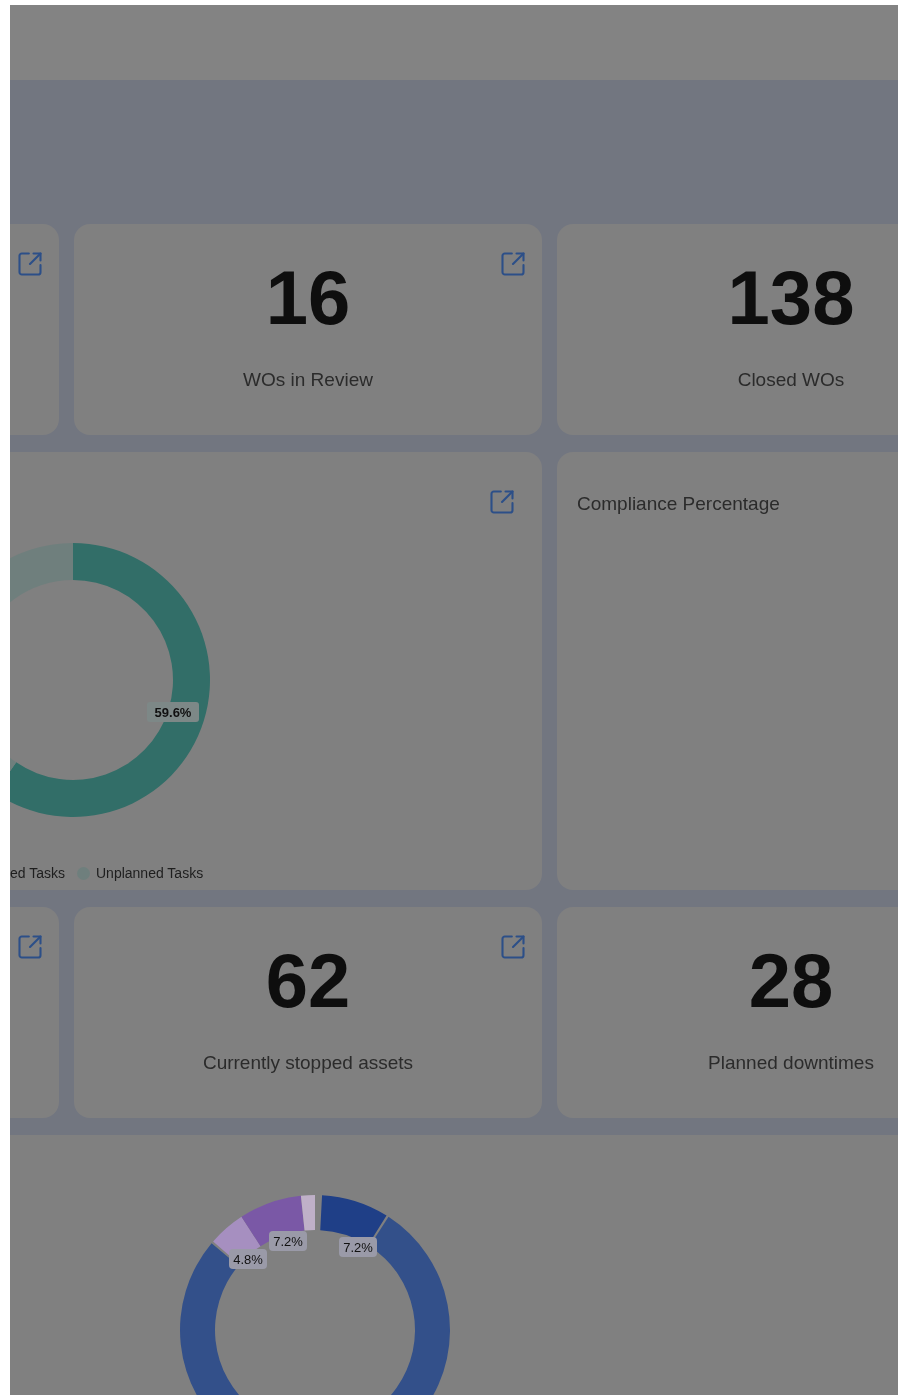 This screenshot has width=898, height=1395. What do you see at coordinates (37, 873) in the screenshot?
I see `legend-label: ed Tasks` at bounding box center [37, 873].